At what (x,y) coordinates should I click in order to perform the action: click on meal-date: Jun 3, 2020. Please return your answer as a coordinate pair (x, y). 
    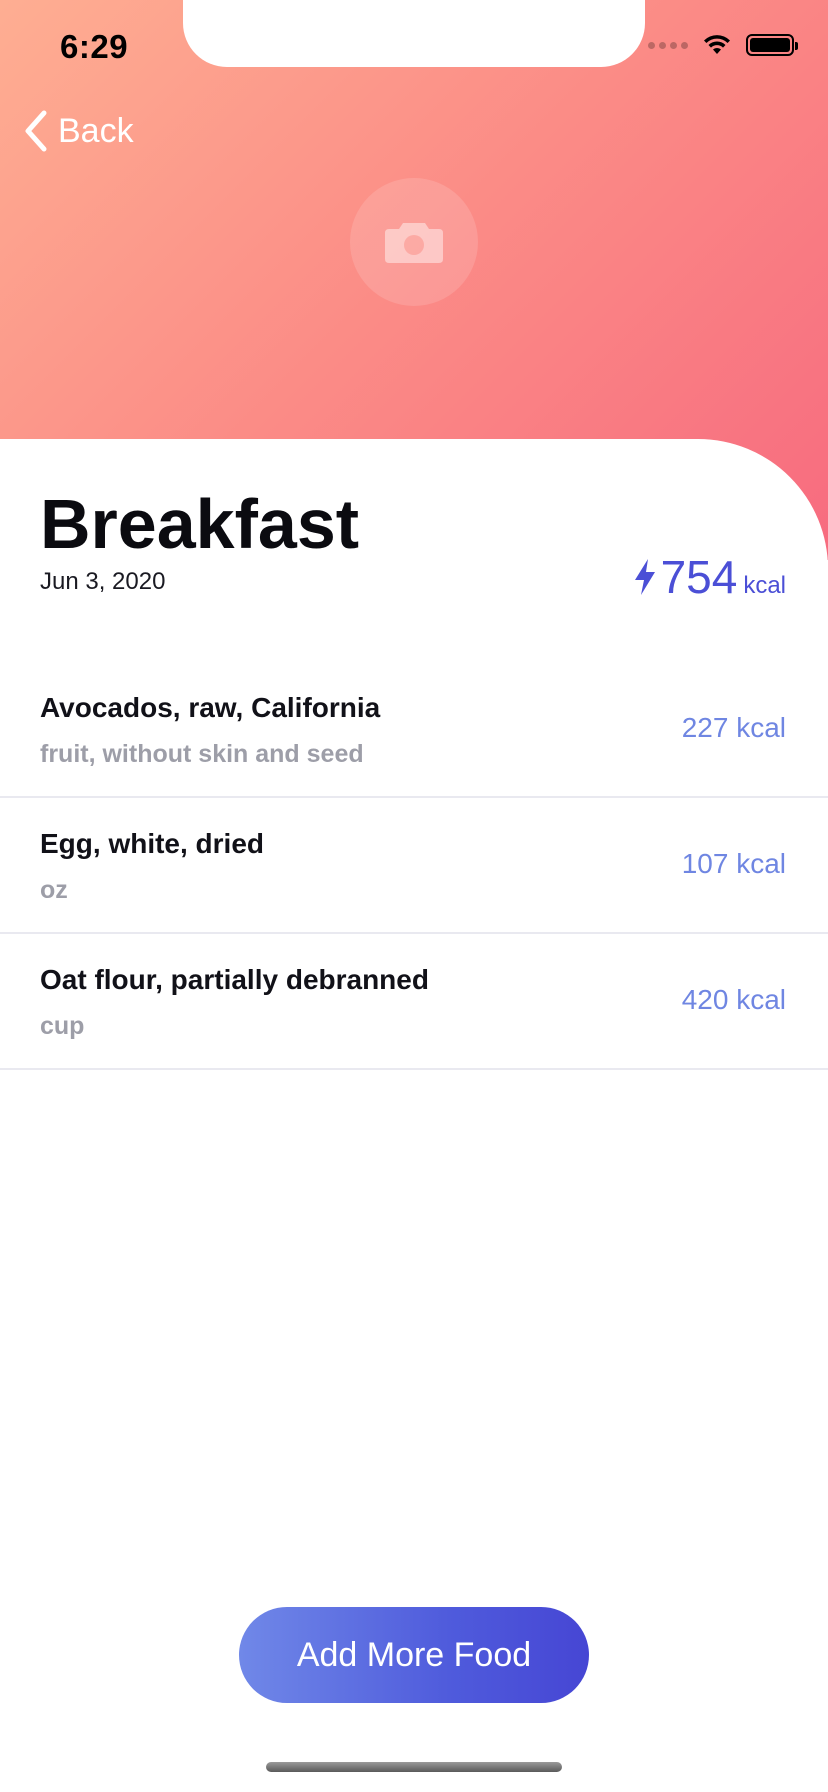
    Looking at the image, I should click on (103, 581).